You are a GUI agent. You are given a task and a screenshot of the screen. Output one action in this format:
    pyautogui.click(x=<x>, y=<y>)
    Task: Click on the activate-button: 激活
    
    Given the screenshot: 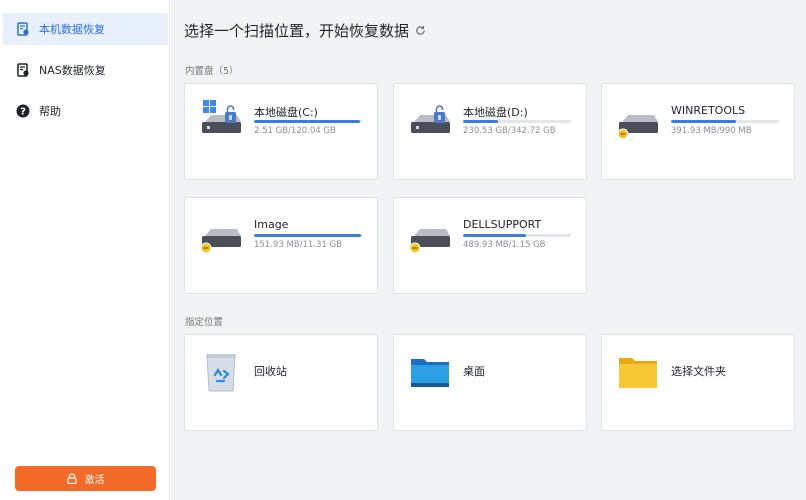 What is the action you would take?
    pyautogui.click(x=85, y=478)
    